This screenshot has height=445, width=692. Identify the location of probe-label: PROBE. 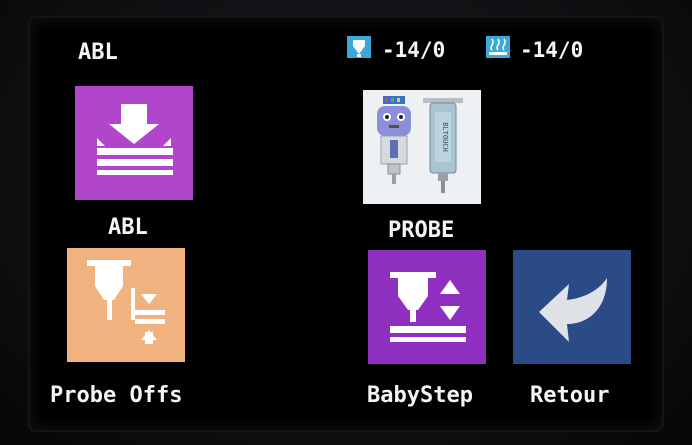
(421, 230).